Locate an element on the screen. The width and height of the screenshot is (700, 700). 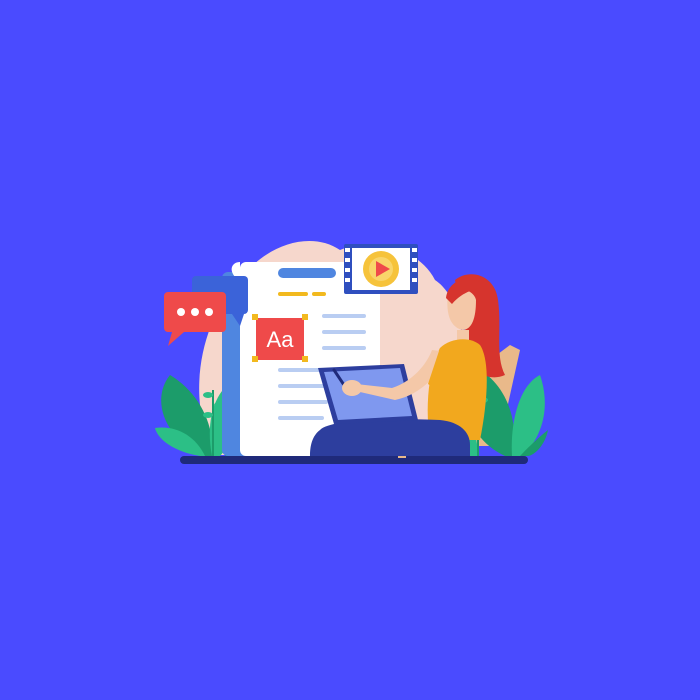
video-frame is located at coordinates (381, 269).